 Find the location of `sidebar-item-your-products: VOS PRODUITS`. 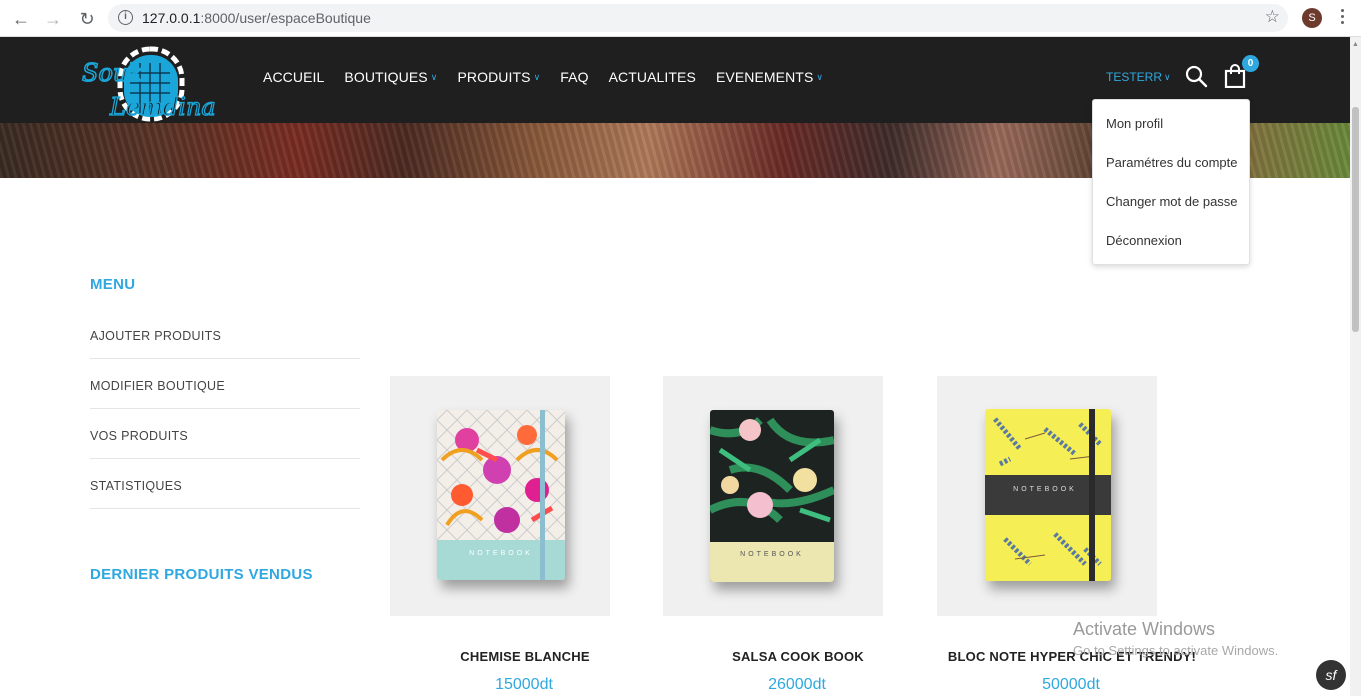

sidebar-item-your-products: VOS PRODUITS is located at coordinates (225, 434).